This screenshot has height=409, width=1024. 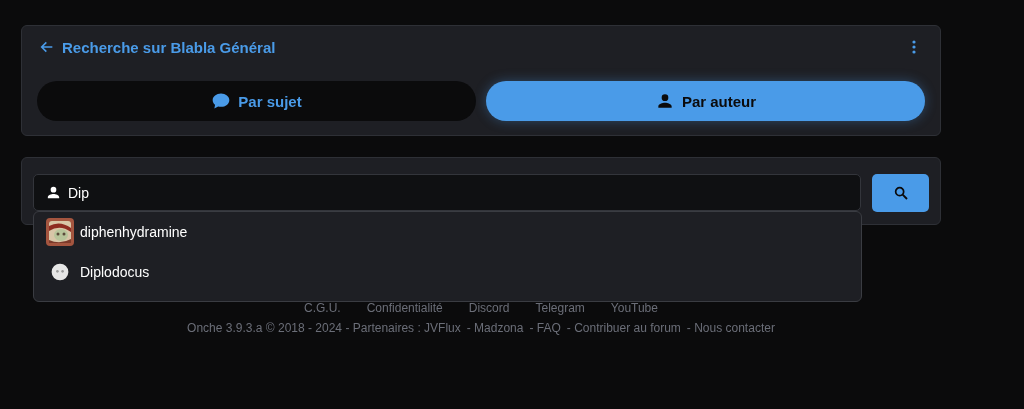 I want to click on footer-link: Discord, so click(x=489, y=308).